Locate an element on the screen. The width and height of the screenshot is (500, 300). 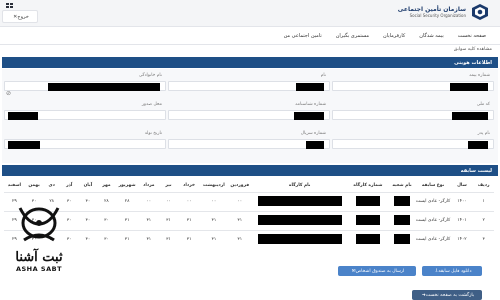
field-label: شماره سریال is located at coordinates (313, 133).